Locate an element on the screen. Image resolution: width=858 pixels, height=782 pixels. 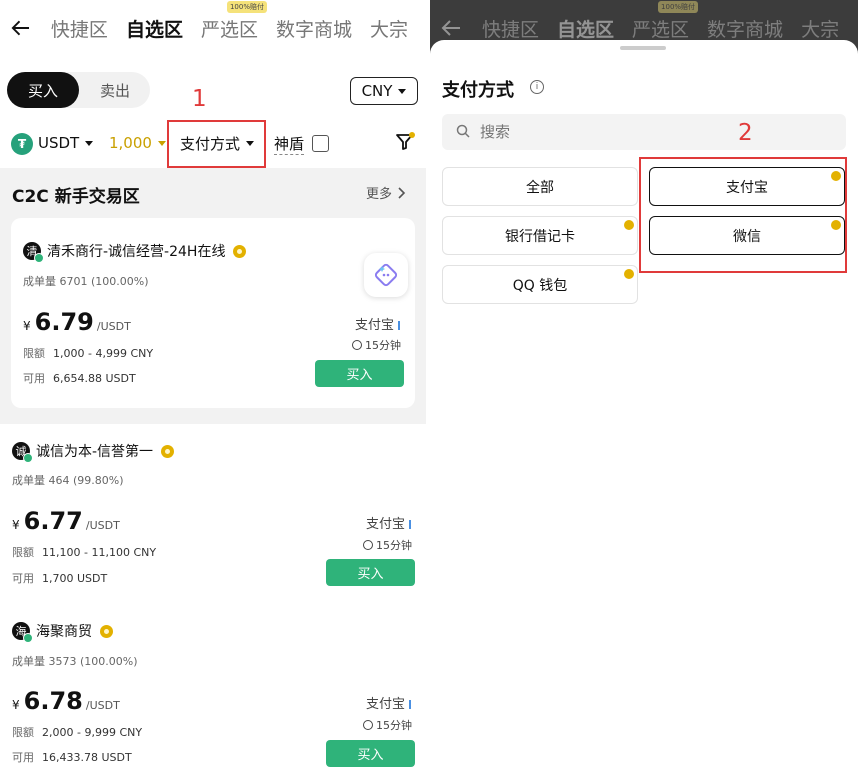
currency-select: CNY is located at coordinates (384, 91).